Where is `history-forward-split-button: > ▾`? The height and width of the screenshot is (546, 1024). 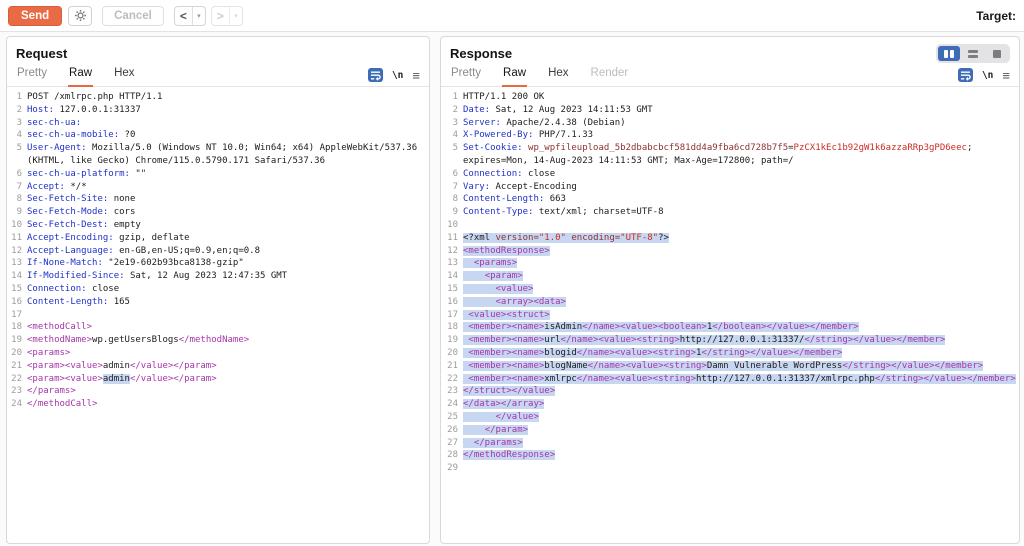
history-forward-split-button: > ▾ is located at coordinates (226, 15).